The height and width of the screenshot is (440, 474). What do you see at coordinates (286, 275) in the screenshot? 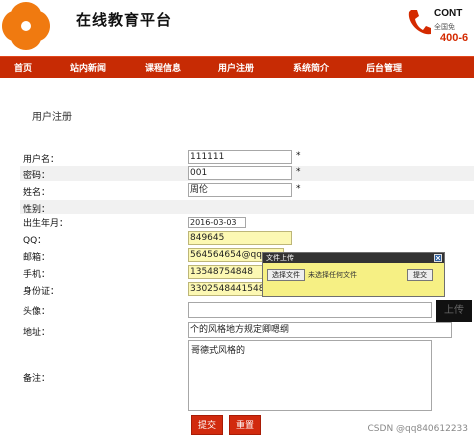
I see `choose-file-button: 选择文件` at bounding box center [286, 275].